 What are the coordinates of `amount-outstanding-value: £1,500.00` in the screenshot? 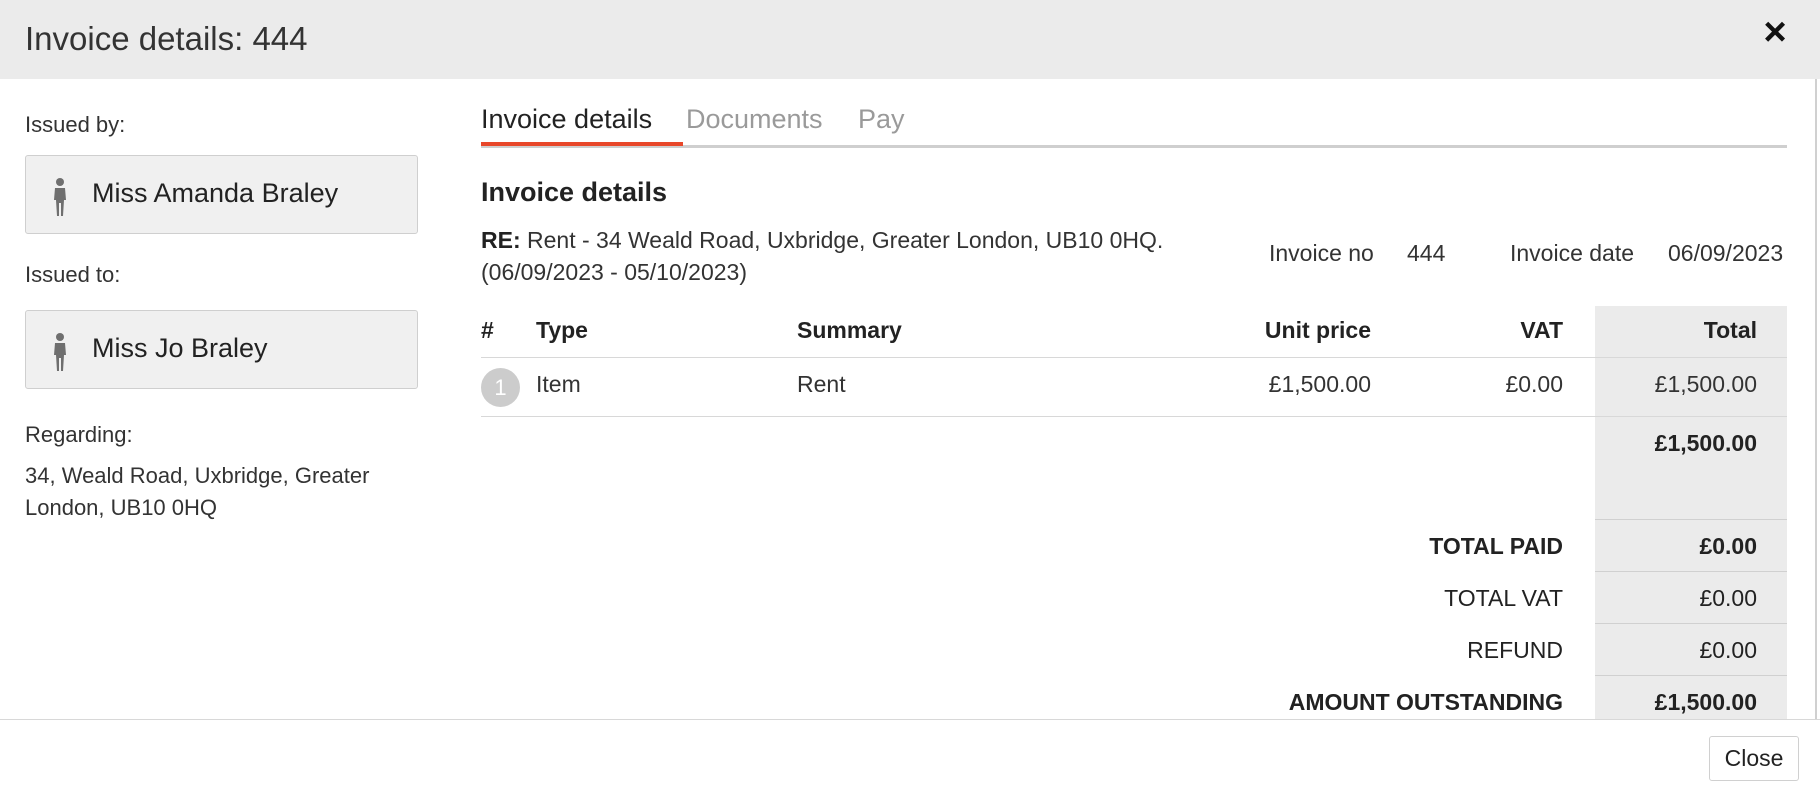 It's located at (1705, 702).